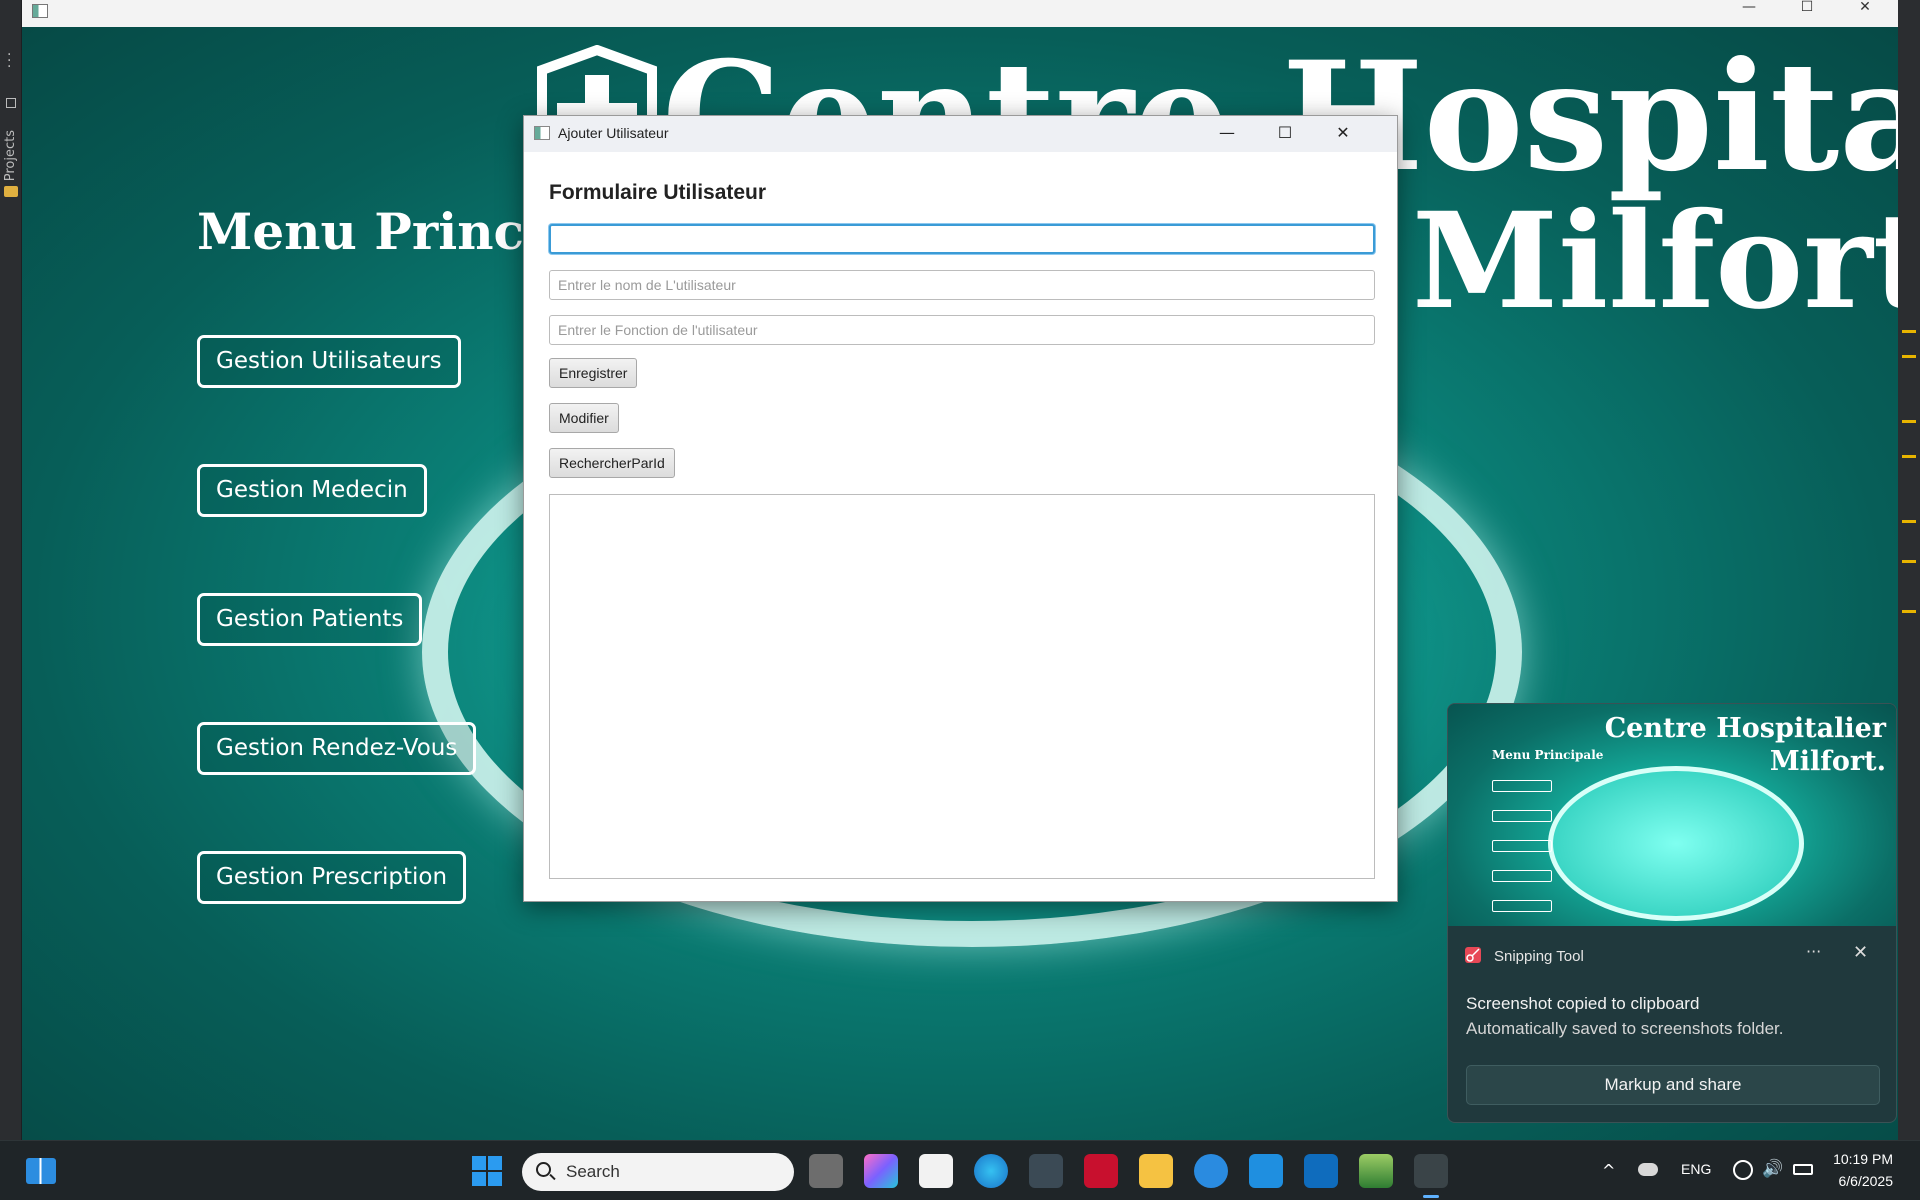 Image resolution: width=1920 pixels, height=1200 pixels. What do you see at coordinates (542, 133) in the screenshot?
I see `dialog-app-icon` at bounding box center [542, 133].